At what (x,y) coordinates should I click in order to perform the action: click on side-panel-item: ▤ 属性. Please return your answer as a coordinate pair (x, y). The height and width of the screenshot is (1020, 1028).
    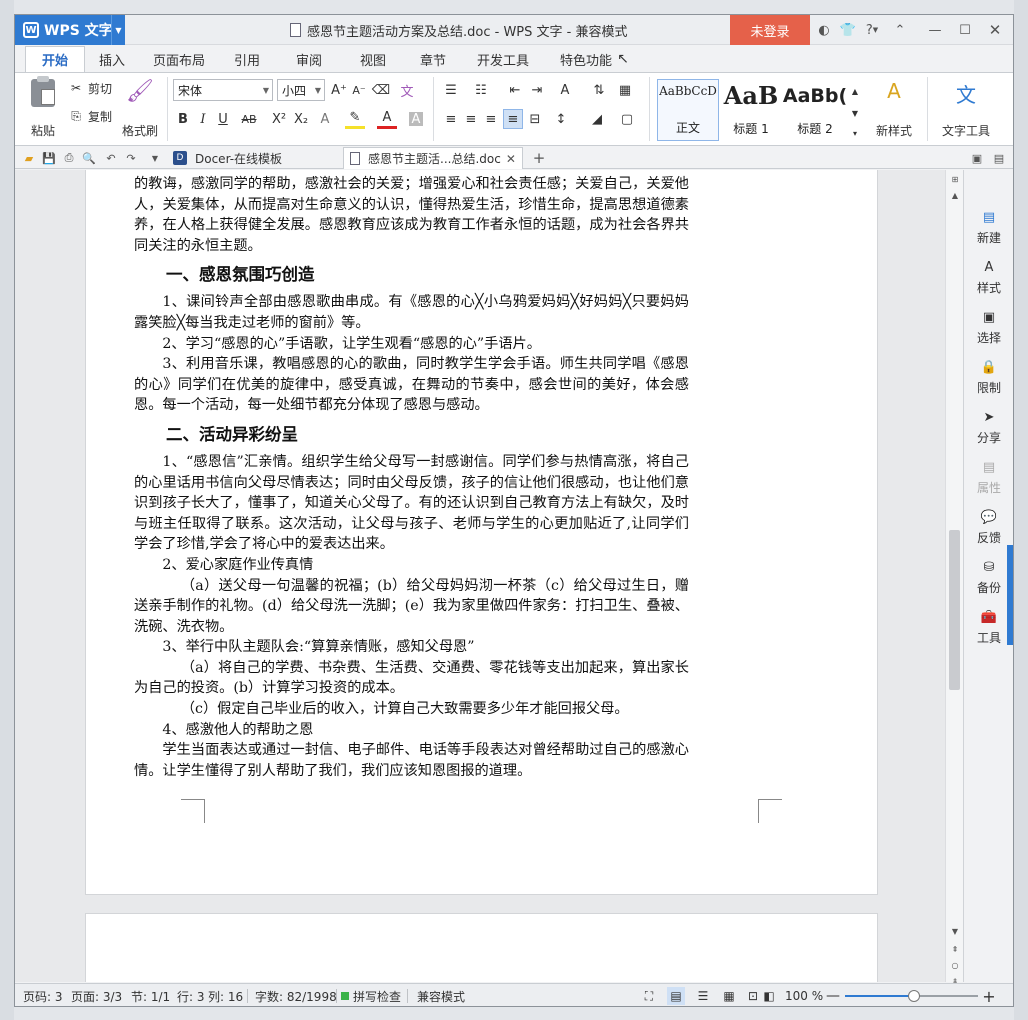
    Looking at the image, I should click on (988, 474).